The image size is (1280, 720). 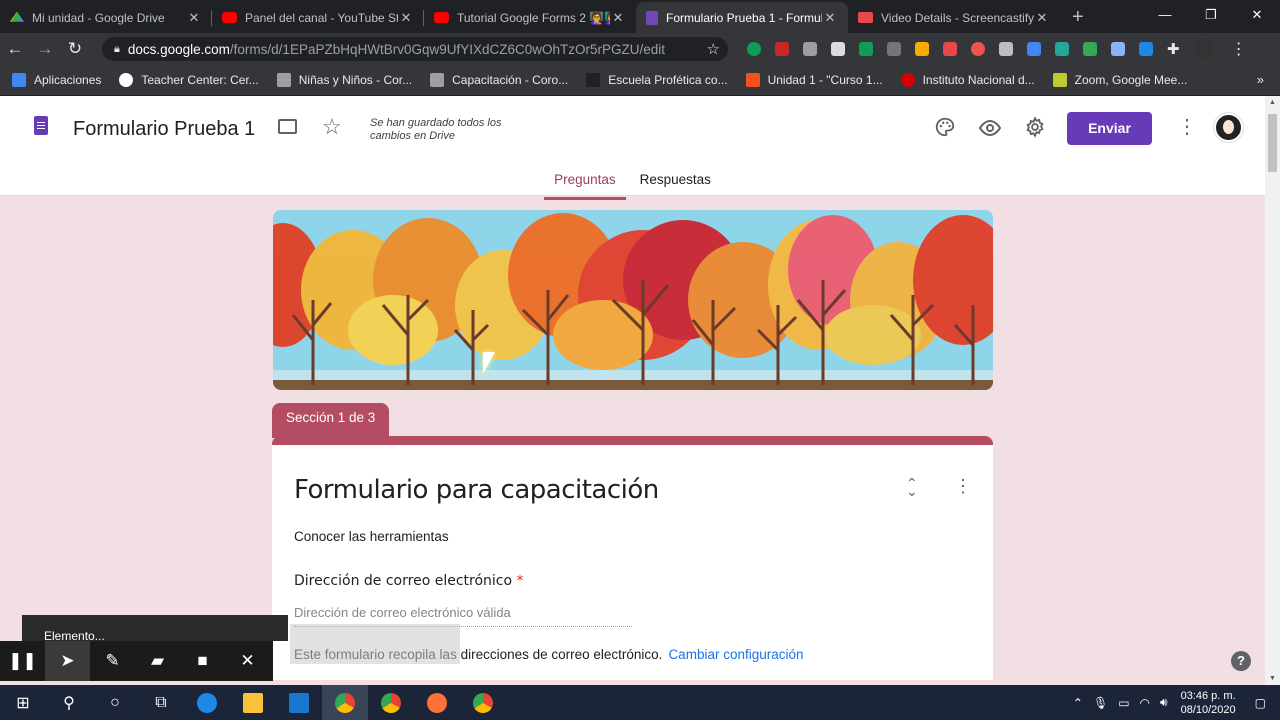 I want to click on pixelated-overlay, so click(x=375, y=644).